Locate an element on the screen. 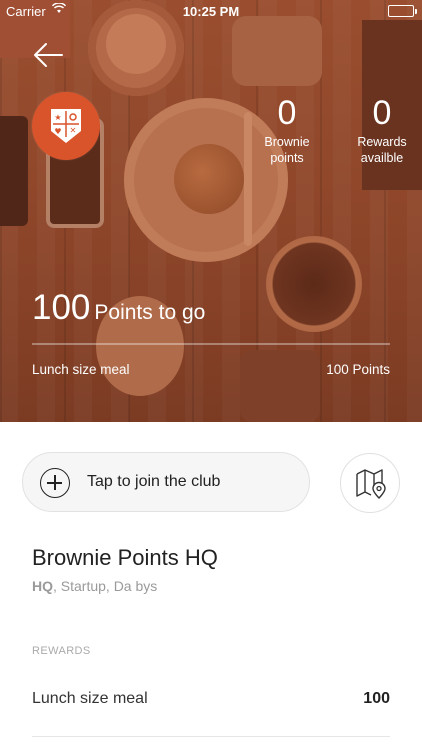 The image size is (422, 750). brownie-points-stat: 0 Brownie points is located at coordinates (287, 130).